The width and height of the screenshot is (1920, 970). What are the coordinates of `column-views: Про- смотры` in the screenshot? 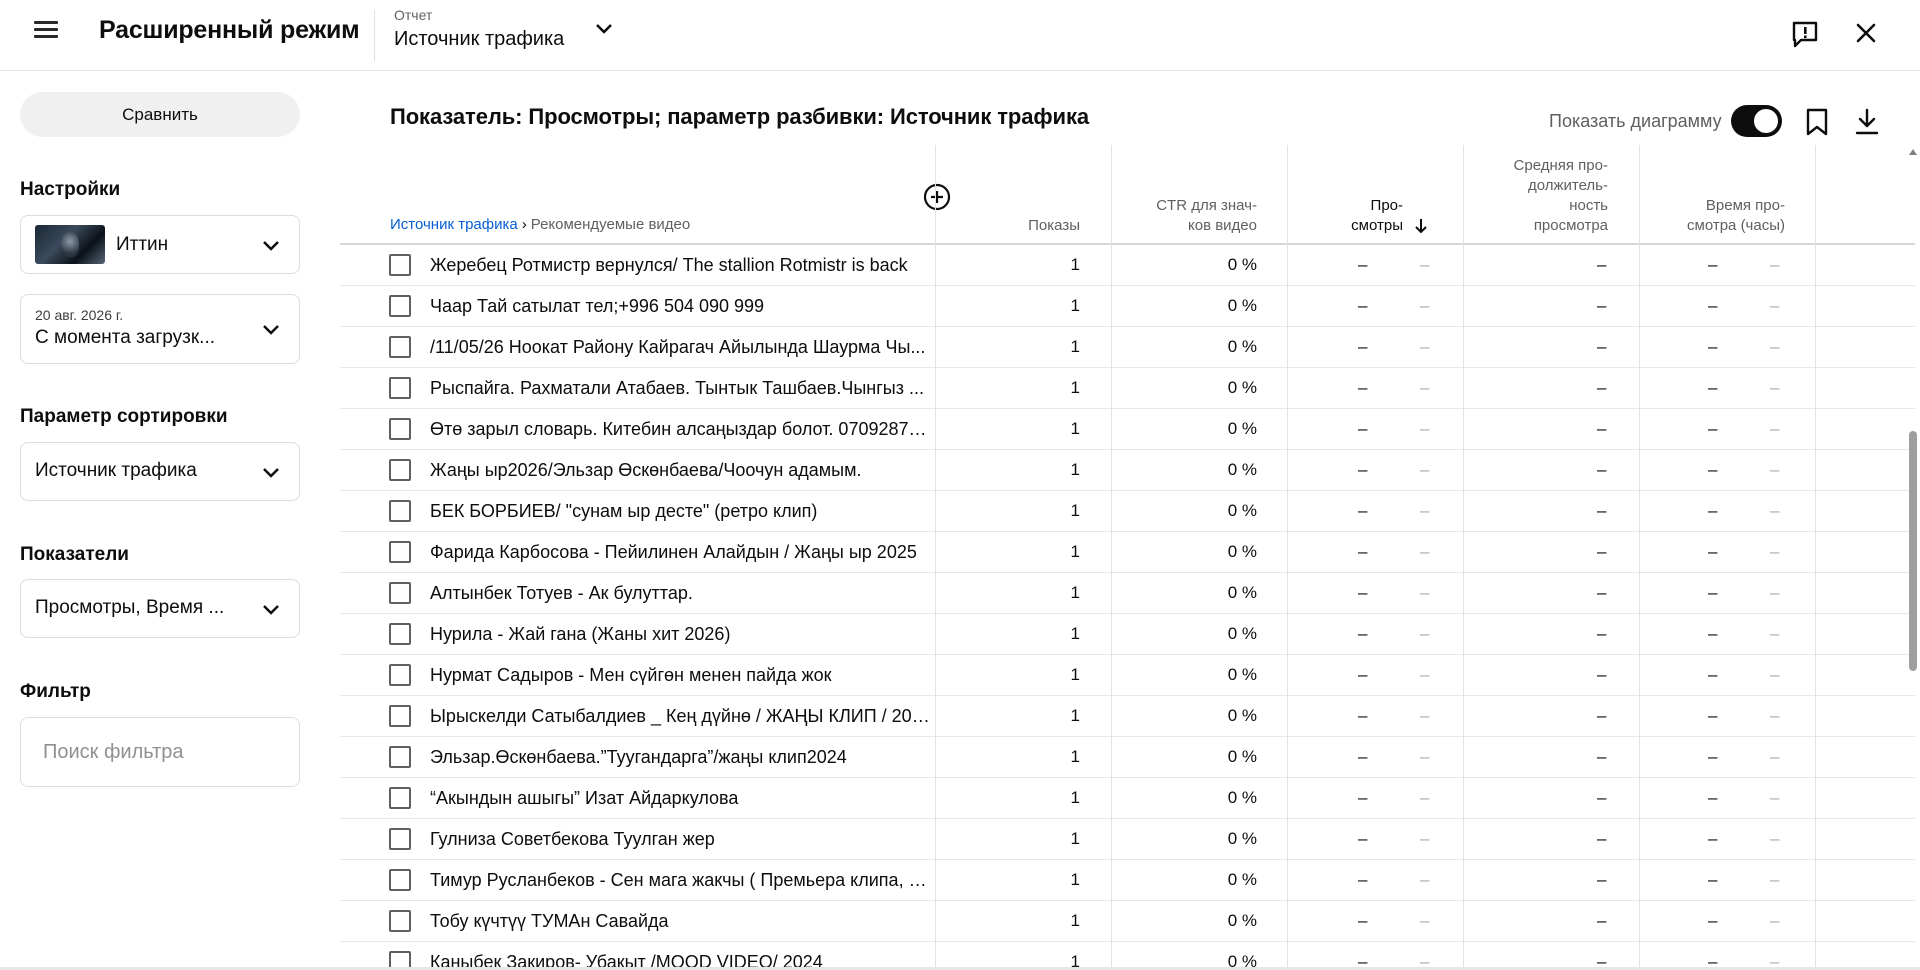 It's located at (1371, 216).